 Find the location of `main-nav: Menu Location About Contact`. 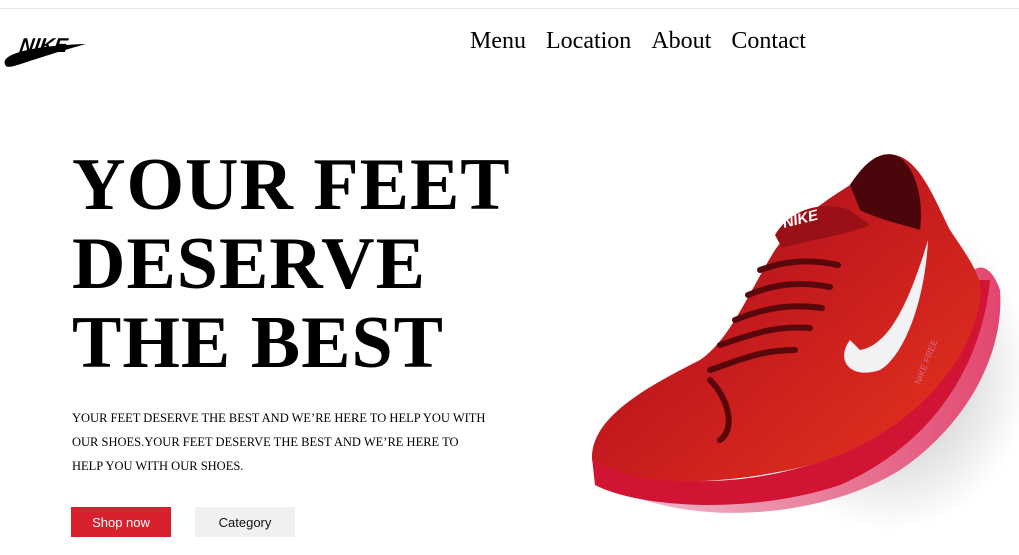

main-nav: Menu Location About Contact is located at coordinates (638, 41).